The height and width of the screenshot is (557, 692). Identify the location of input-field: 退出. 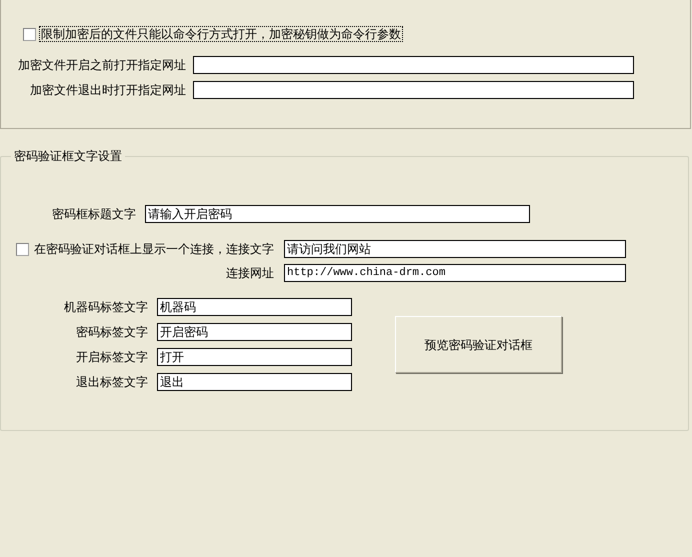
(254, 382).